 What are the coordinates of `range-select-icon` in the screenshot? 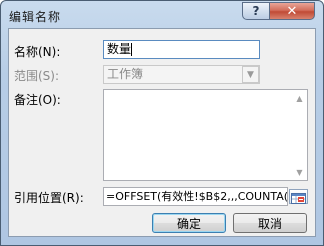 It's located at (298, 198).